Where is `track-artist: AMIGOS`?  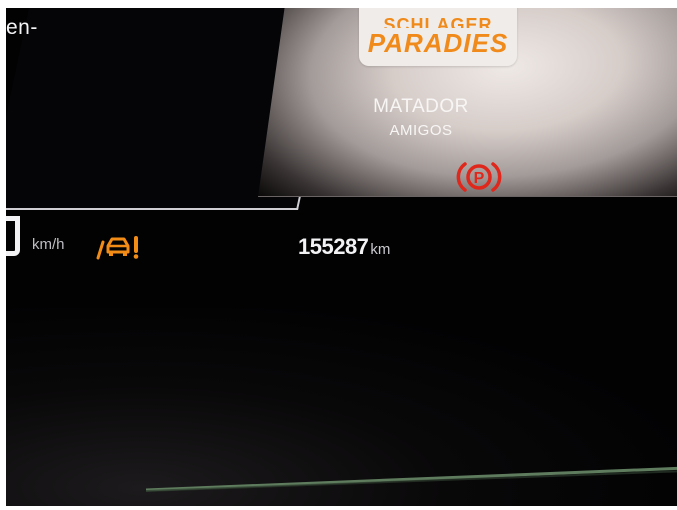
track-artist: AMIGOS is located at coordinates (421, 130).